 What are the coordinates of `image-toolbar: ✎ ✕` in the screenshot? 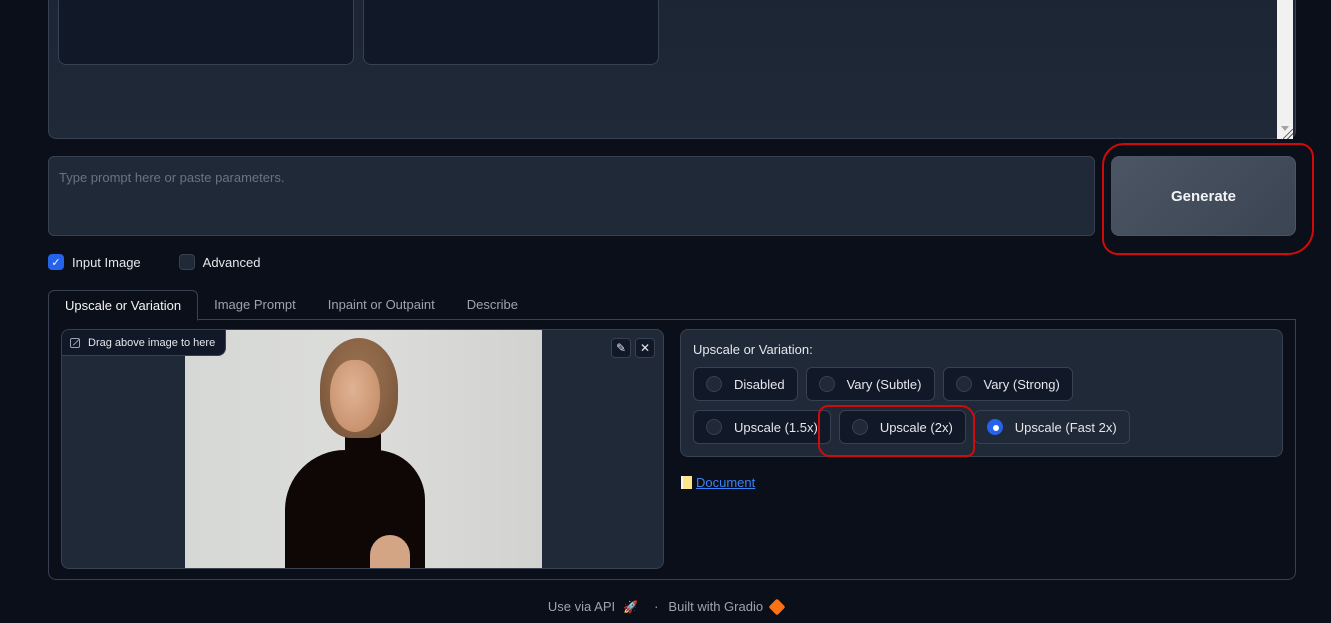 It's located at (633, 348).